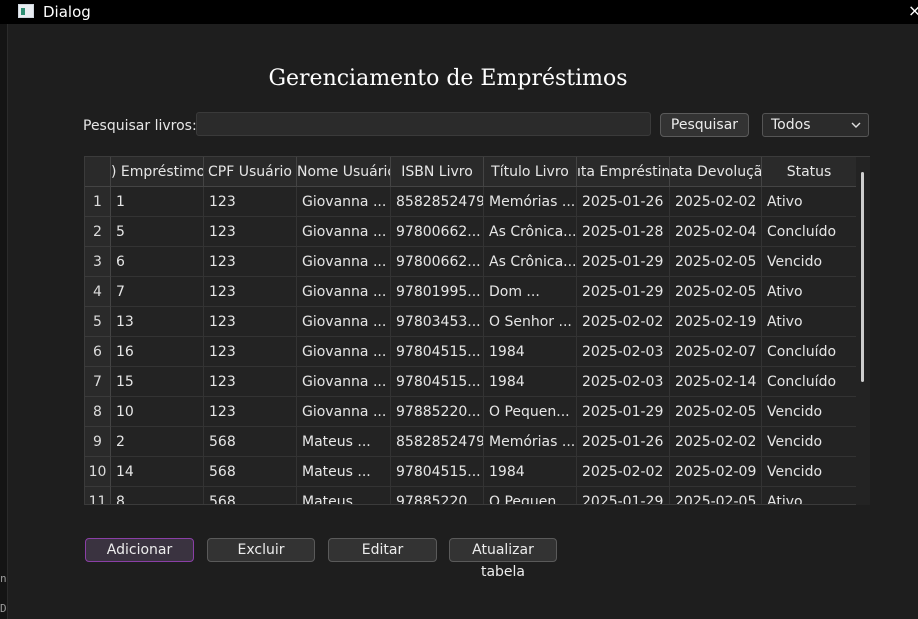 The height and width of the screenshot is (619, 918). What do you see at coordinates (623, 172) in the screenshot?
I see `column-header: ıta Empréstim` at bounding box center [623, 172].